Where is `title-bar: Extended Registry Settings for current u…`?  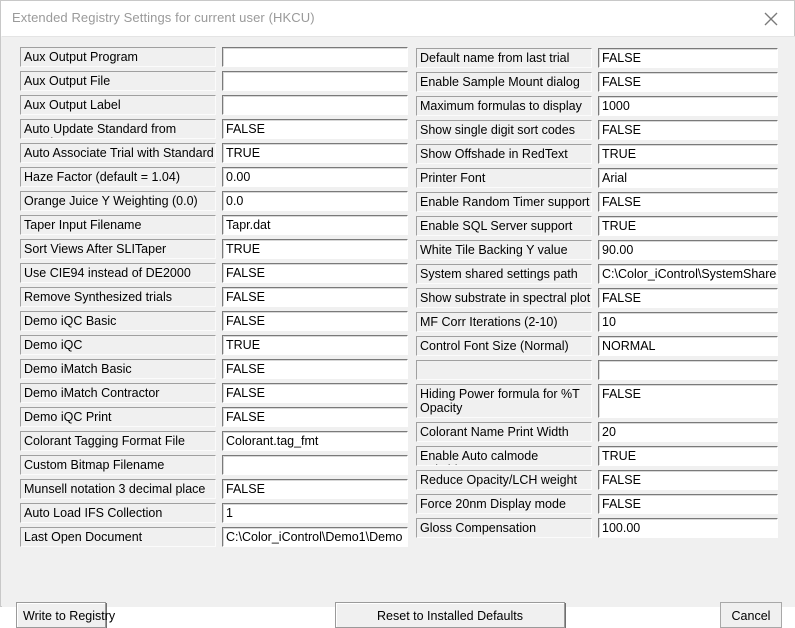
title-bar: Extended Registry Settings for current u… is located at coordinates (397, 18).